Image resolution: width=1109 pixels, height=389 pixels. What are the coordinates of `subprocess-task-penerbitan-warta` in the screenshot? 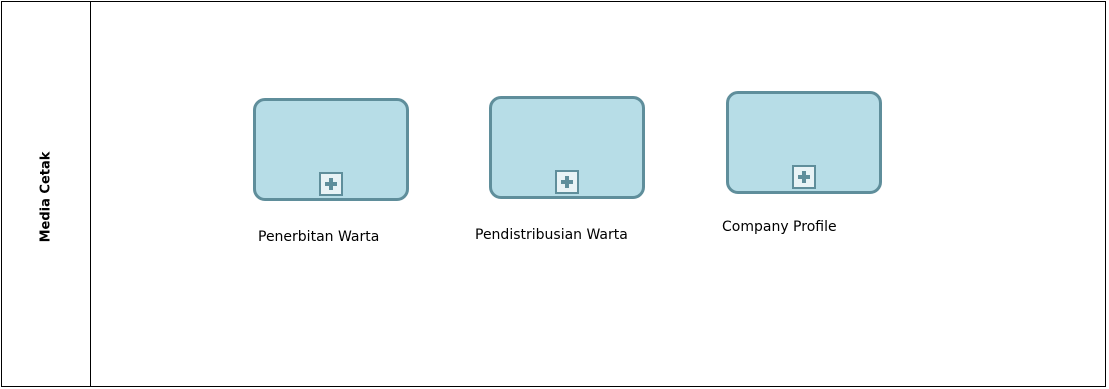 It's located at (331, 149).